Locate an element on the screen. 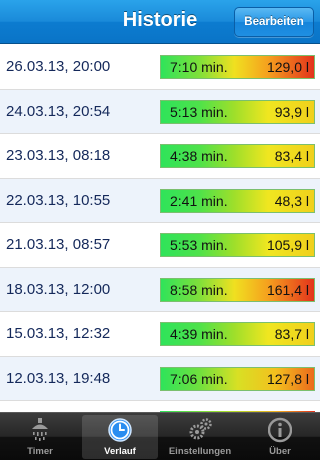  tab-bar: Timer Verlauf Einstellungen Über is located at coordinates (160, 436).